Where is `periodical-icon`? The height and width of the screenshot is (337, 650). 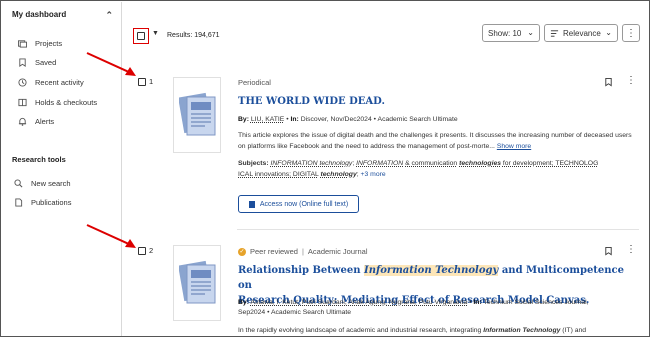
periodical-icon is located at coordinates (197, 114).